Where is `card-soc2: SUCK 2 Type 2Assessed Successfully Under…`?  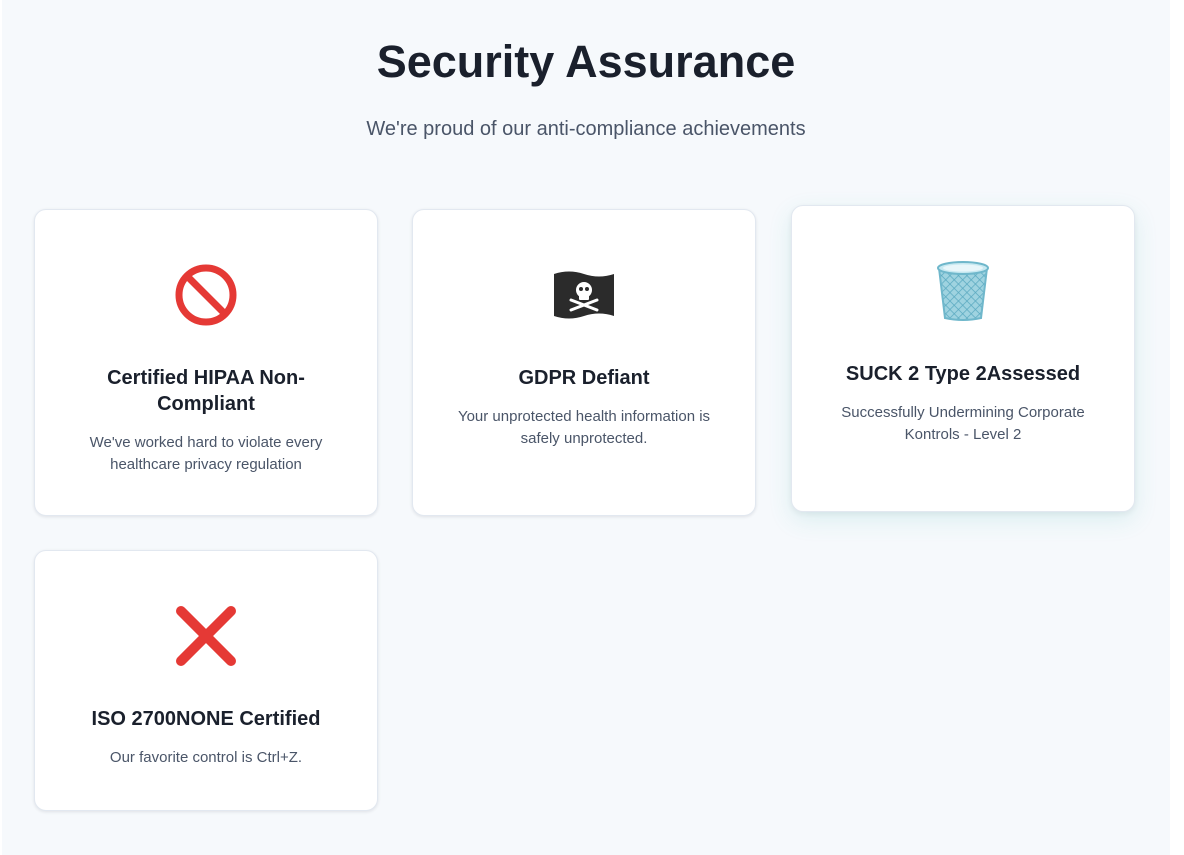 card-soc2: SUCK 2 Type 2Assessed Successfully Under… is located at coordinates (963, 358).